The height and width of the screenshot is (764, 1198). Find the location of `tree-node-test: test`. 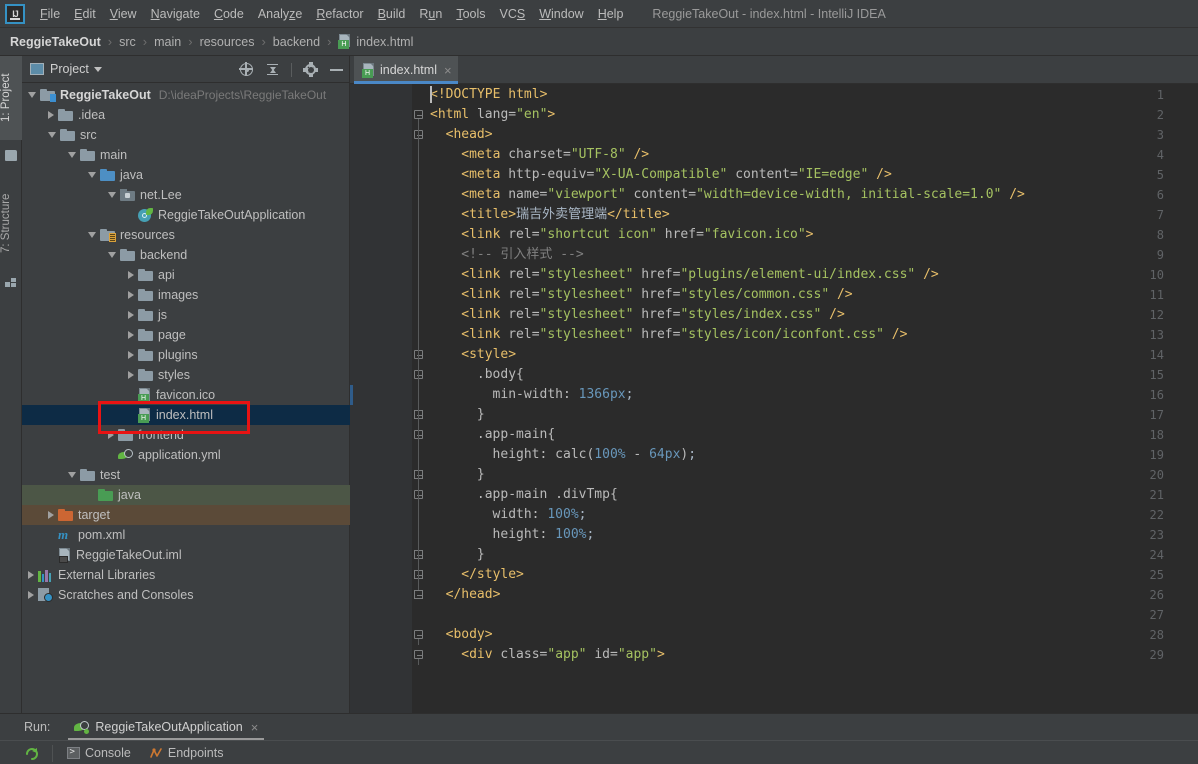

tree-node-test: test is located at coordinates (186, 475).